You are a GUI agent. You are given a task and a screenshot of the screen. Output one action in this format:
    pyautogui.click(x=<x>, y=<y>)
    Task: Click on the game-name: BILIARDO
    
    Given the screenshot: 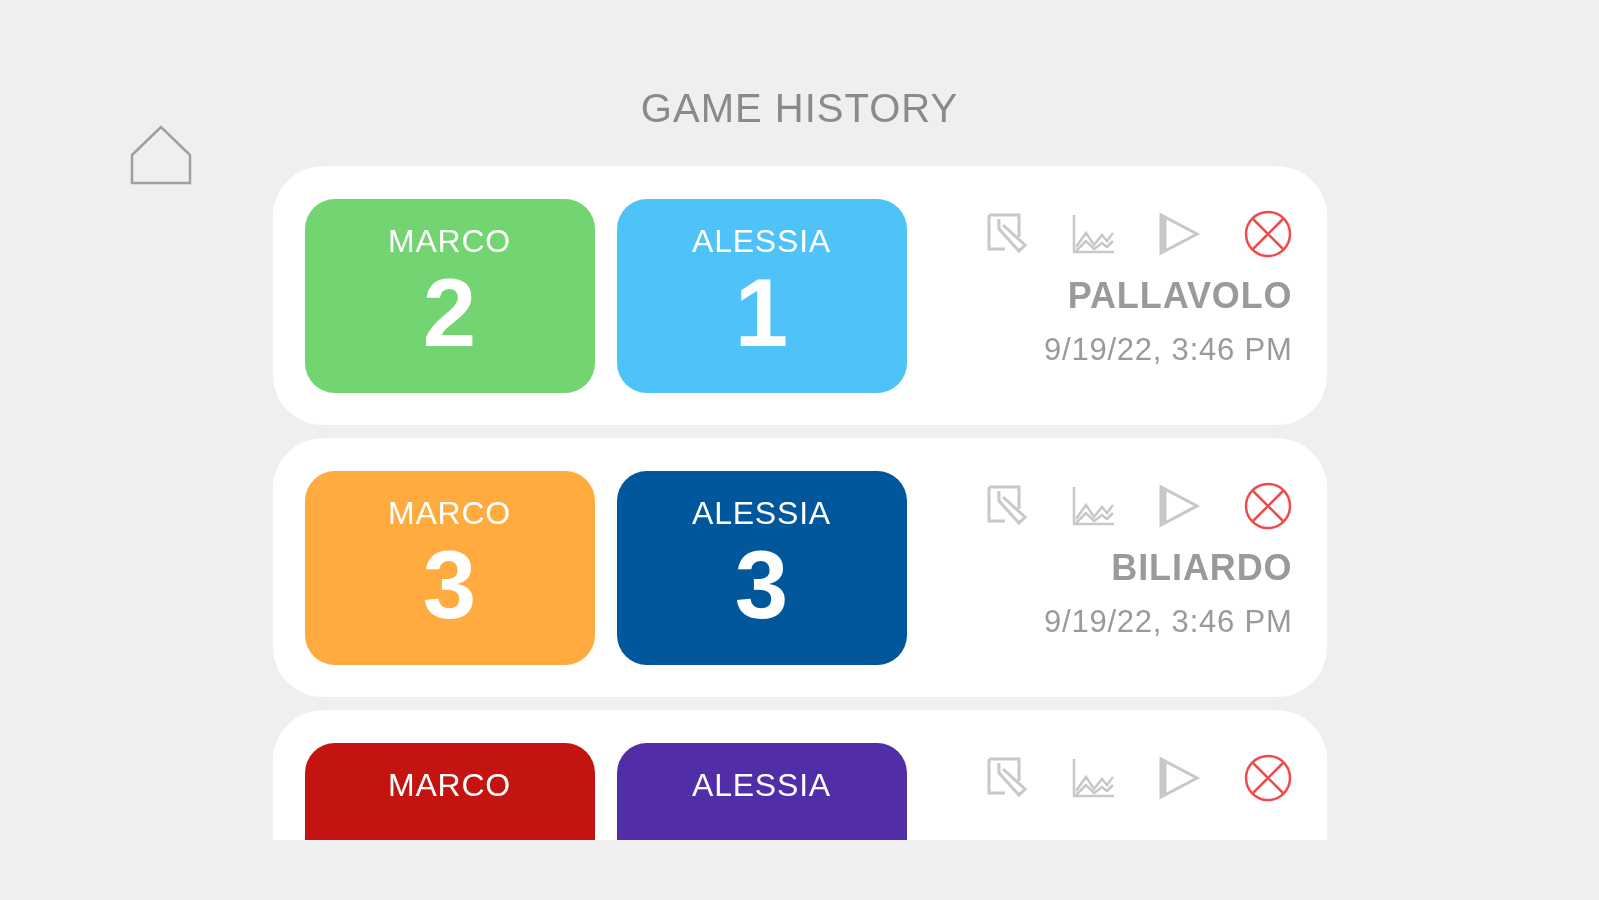 What is the action you would take?
    pyautogui.click(x=1202, y=568)
    